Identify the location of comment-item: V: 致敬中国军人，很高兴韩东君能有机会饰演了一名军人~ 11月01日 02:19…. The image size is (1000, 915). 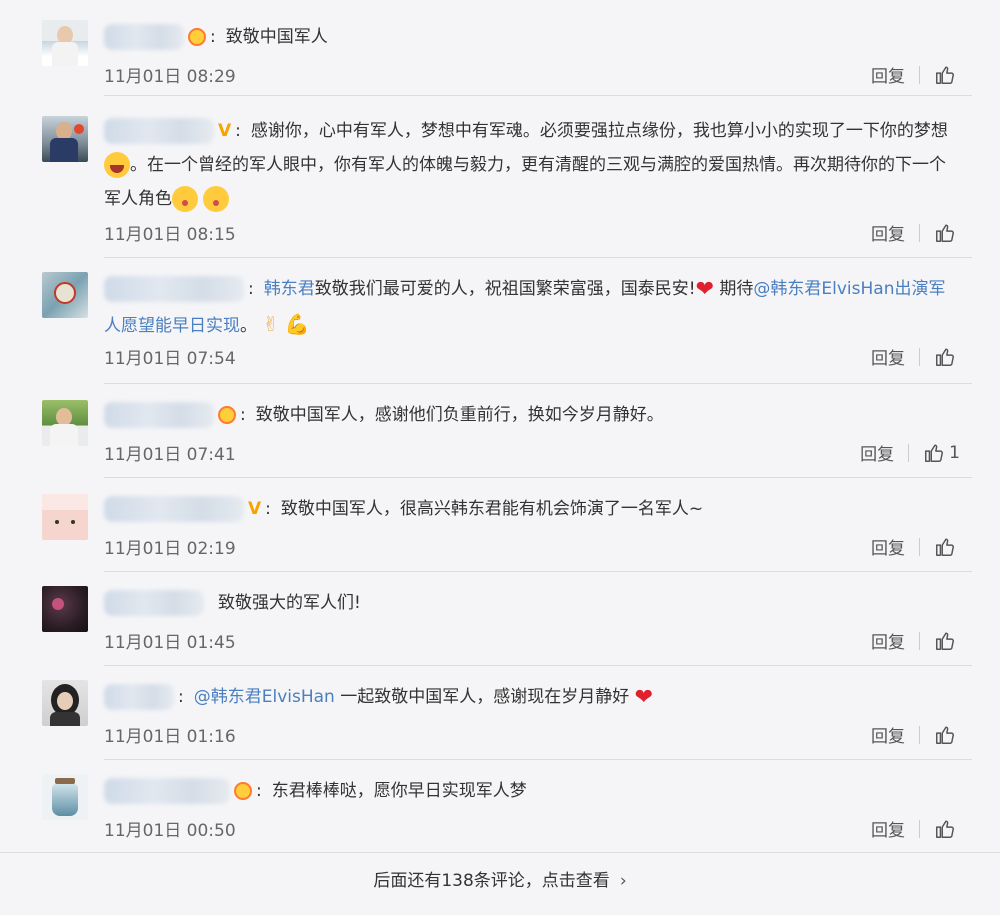
(500, 525).